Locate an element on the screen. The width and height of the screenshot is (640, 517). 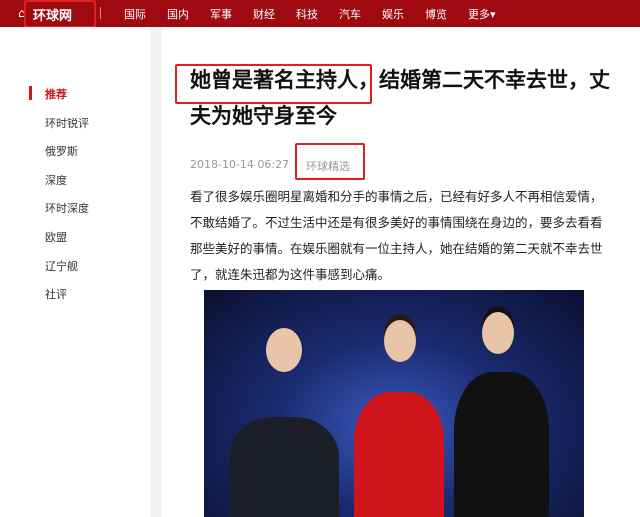
person-left is located at coordinates (284, 467).